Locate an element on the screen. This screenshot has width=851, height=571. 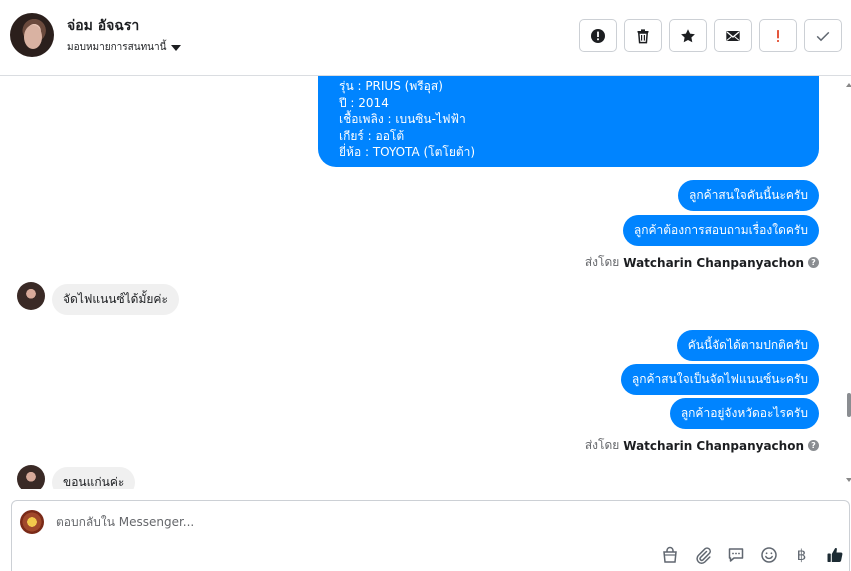
scrollbar-thumb is located at coordinates (849, 405).